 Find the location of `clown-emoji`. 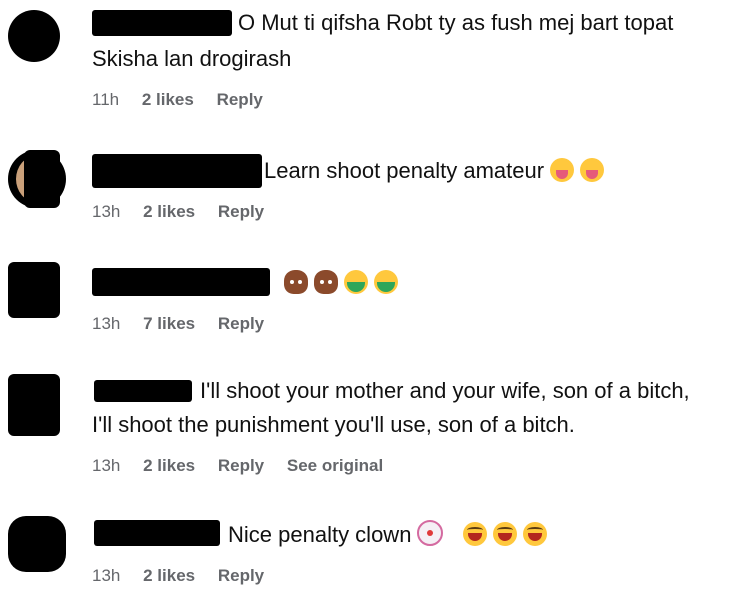

clown-emoji is located at coordinates (430, 533).